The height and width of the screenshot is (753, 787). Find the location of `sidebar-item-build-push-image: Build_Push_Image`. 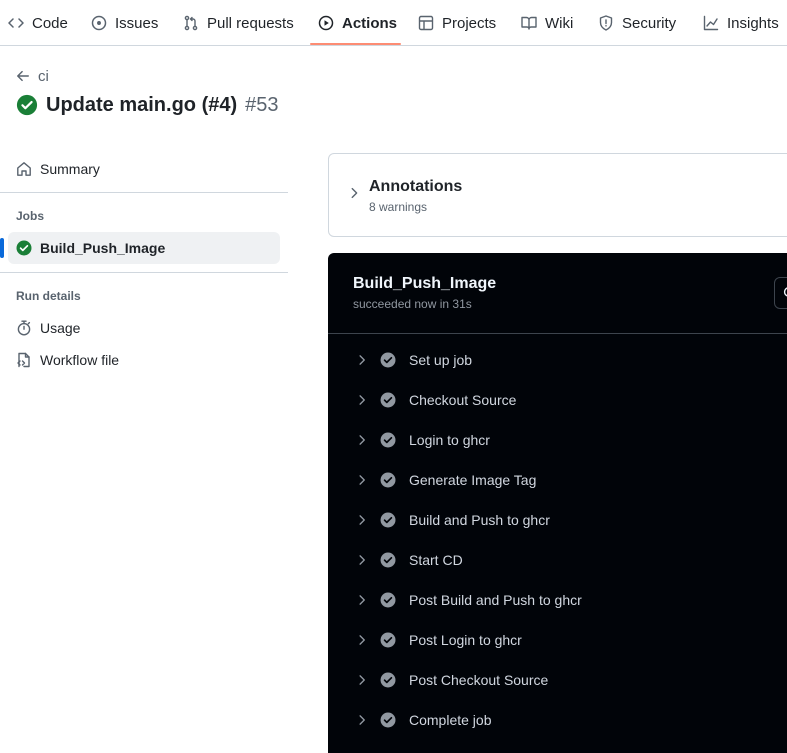

sidebar-item-build-push-image: Build_Push_Image is located at coordinates (144, 248).